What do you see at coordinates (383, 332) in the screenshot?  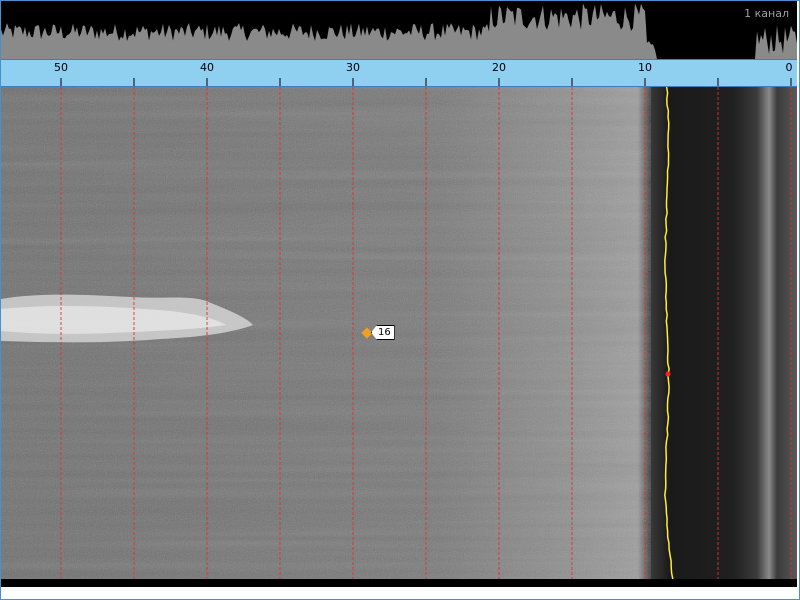 I see `marker-label: 16` at bounding box center [383, 332].